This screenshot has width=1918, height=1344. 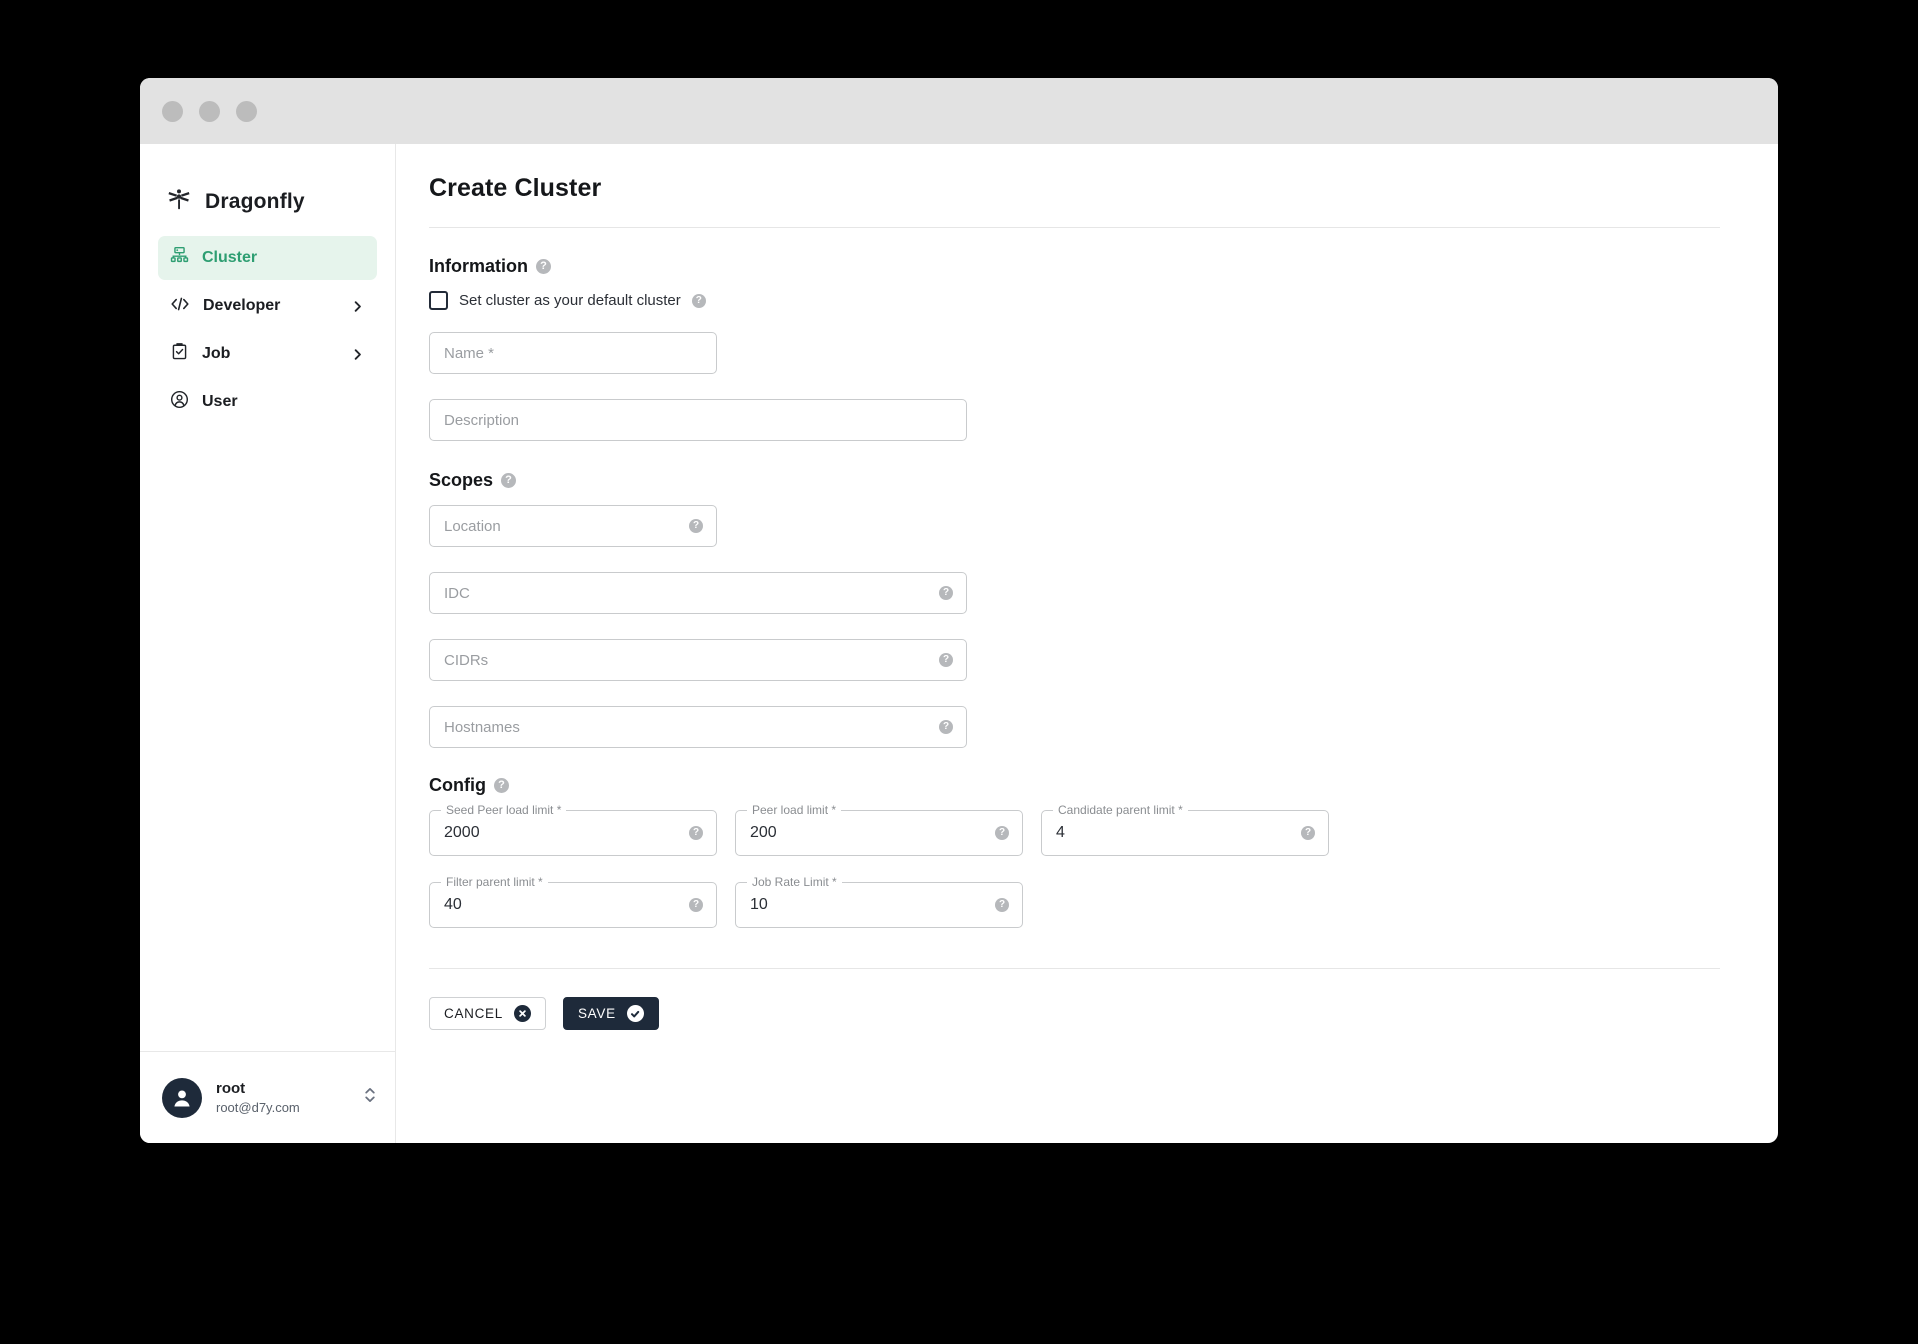 What do you see at coordinates (466, 660) in the screenshot?
I see `cidrs-placeholder: CIDRs` at bounding box center [466, 660].